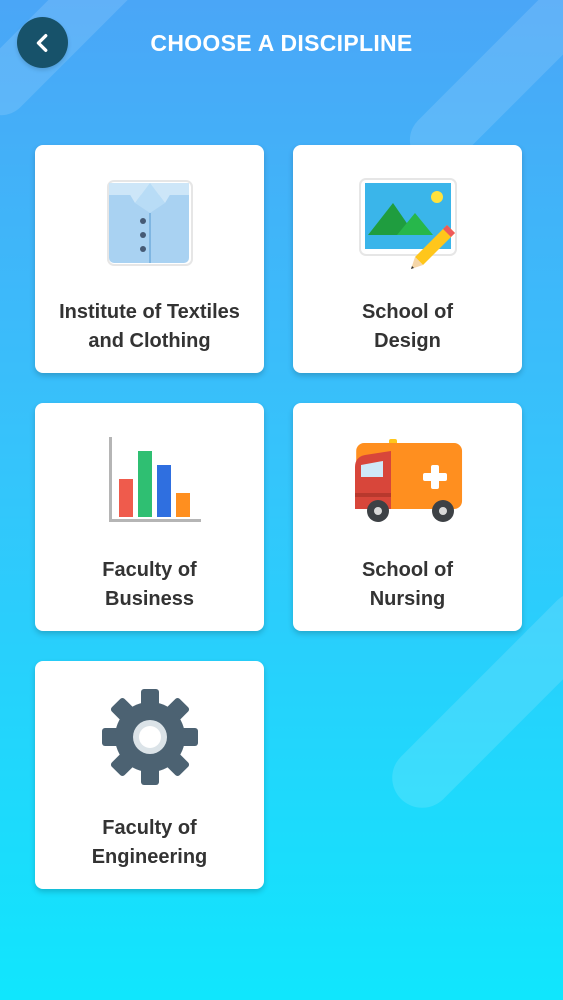 The width and height of the screenshot is (563, 1000). Describe the element at coordinates (408, 480) in the screenshot. I see `ambulance-icon` at that location.